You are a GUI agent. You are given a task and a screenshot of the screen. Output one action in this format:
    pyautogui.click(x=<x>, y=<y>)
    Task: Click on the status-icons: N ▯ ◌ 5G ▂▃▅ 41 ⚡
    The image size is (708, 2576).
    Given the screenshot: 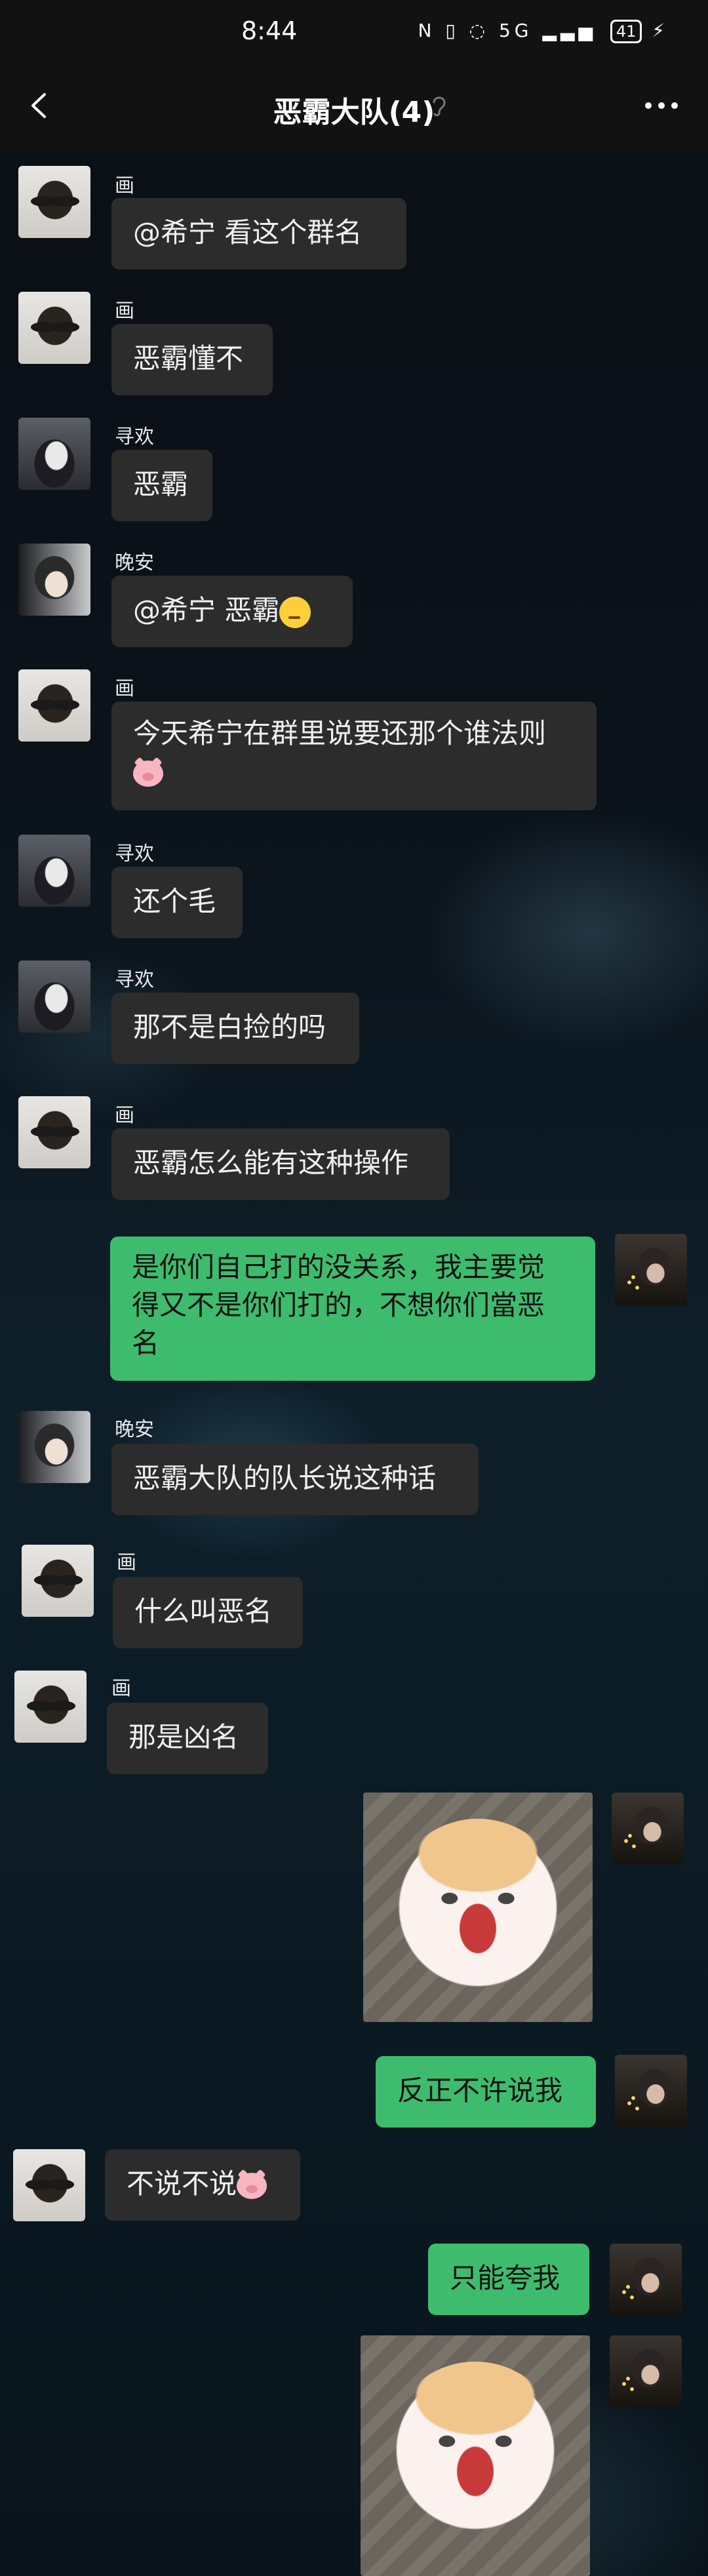 What is the action you would take?
    pyautogui.click(x=543, y=31)
    